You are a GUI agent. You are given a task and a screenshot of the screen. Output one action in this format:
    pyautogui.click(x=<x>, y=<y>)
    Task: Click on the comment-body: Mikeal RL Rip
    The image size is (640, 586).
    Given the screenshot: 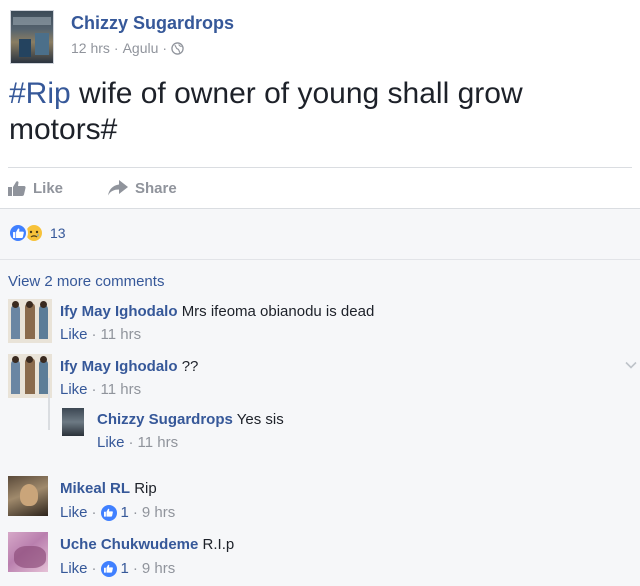 What is the action you would take?
    pyautogui.click(x=108, y=488)
    